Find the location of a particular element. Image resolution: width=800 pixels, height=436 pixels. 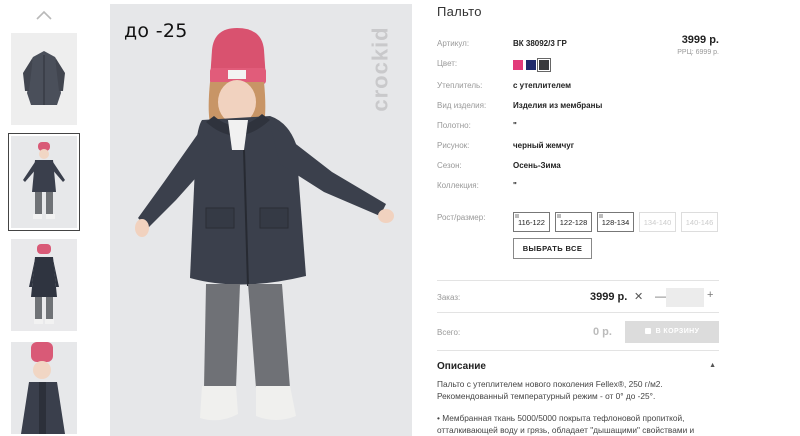

pattern-label: Рисунок: is located at coordinates (453, 145).